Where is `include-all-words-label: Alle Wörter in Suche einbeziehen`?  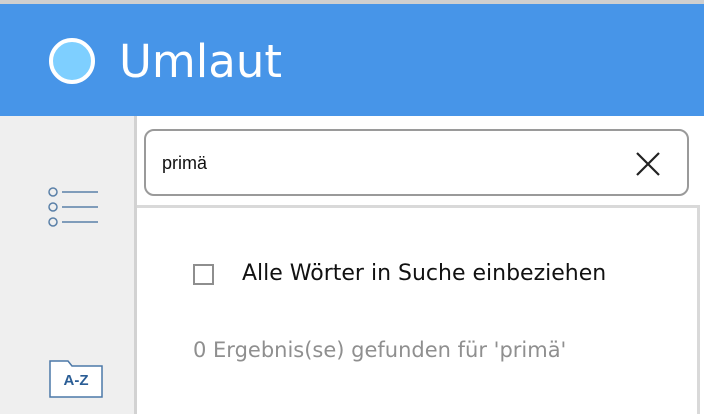
include-all-words-label: Alle Wörter in Suche einbeziehen is located at coordinates (424, 273).